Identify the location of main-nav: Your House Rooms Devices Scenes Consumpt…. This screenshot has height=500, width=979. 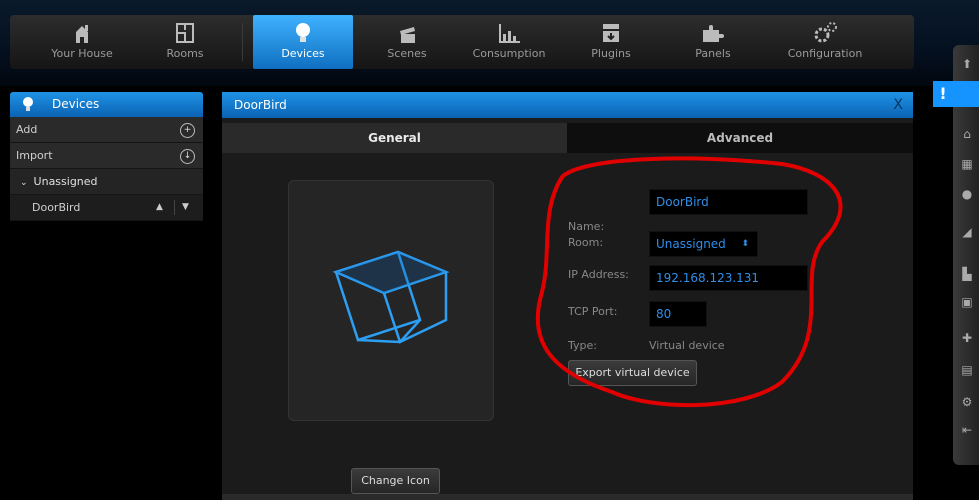
(462, 42).